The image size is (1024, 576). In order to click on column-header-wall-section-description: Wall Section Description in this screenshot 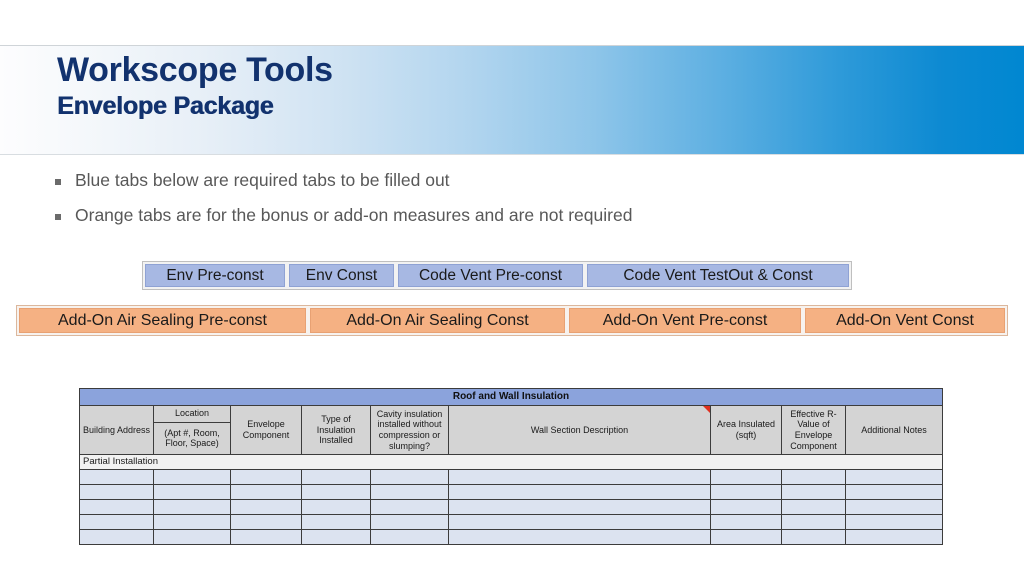, I will do `click(580, 430)`.